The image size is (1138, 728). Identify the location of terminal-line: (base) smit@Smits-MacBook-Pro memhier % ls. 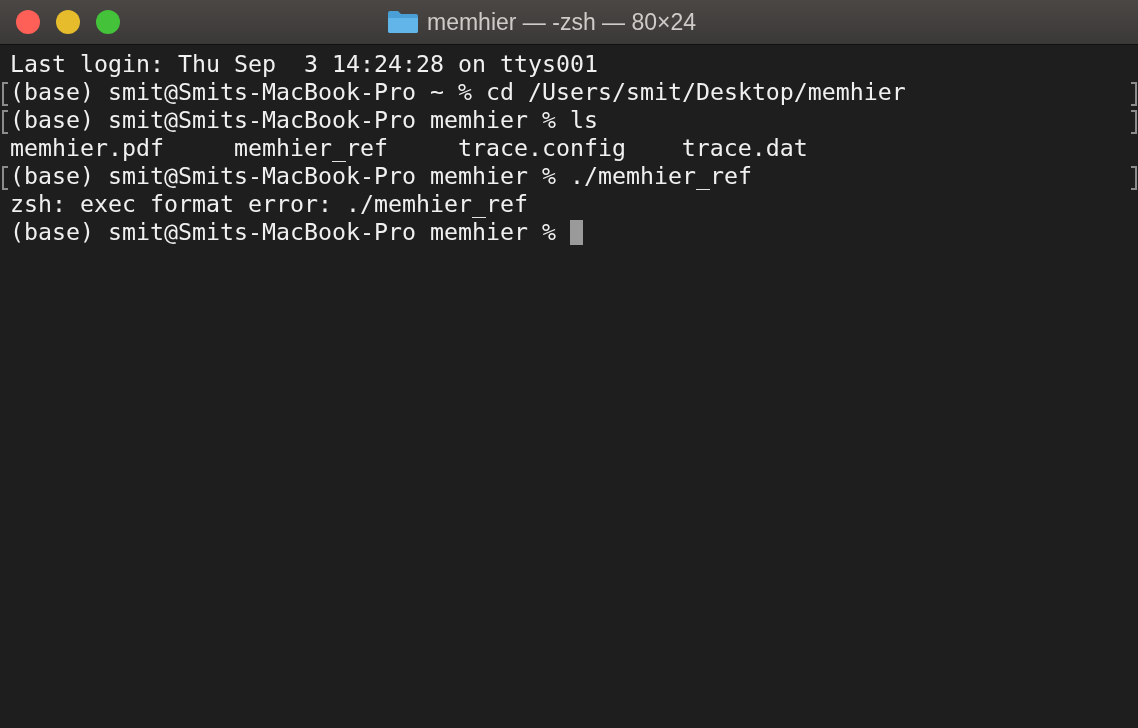
(304, 120).